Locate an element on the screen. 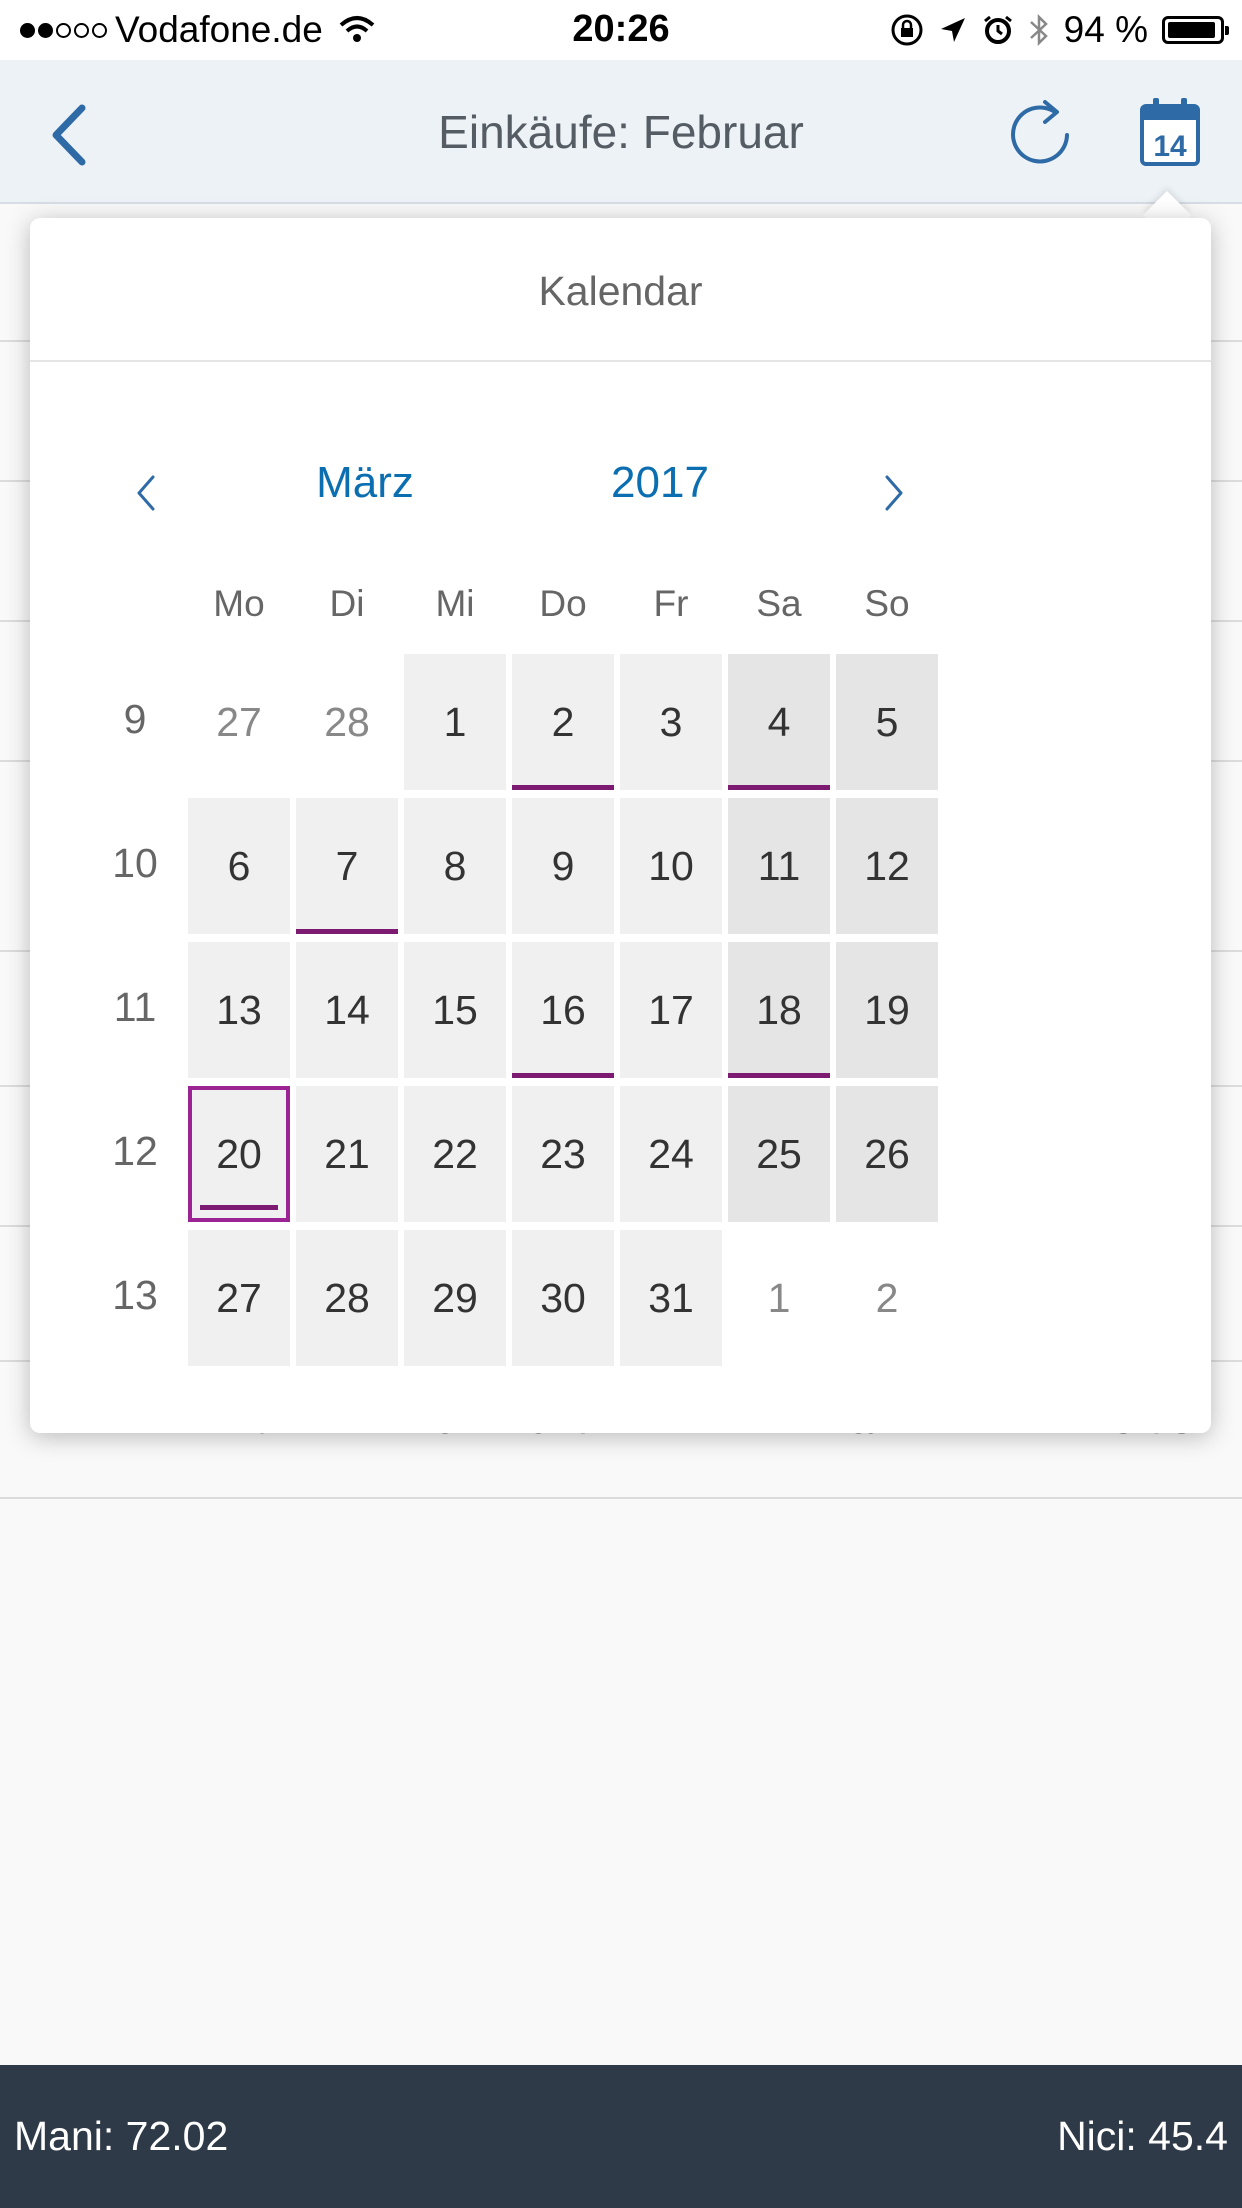 This screenshot has height=2208, width=1242. week-number: 10 is located at coordinates (135, 863).